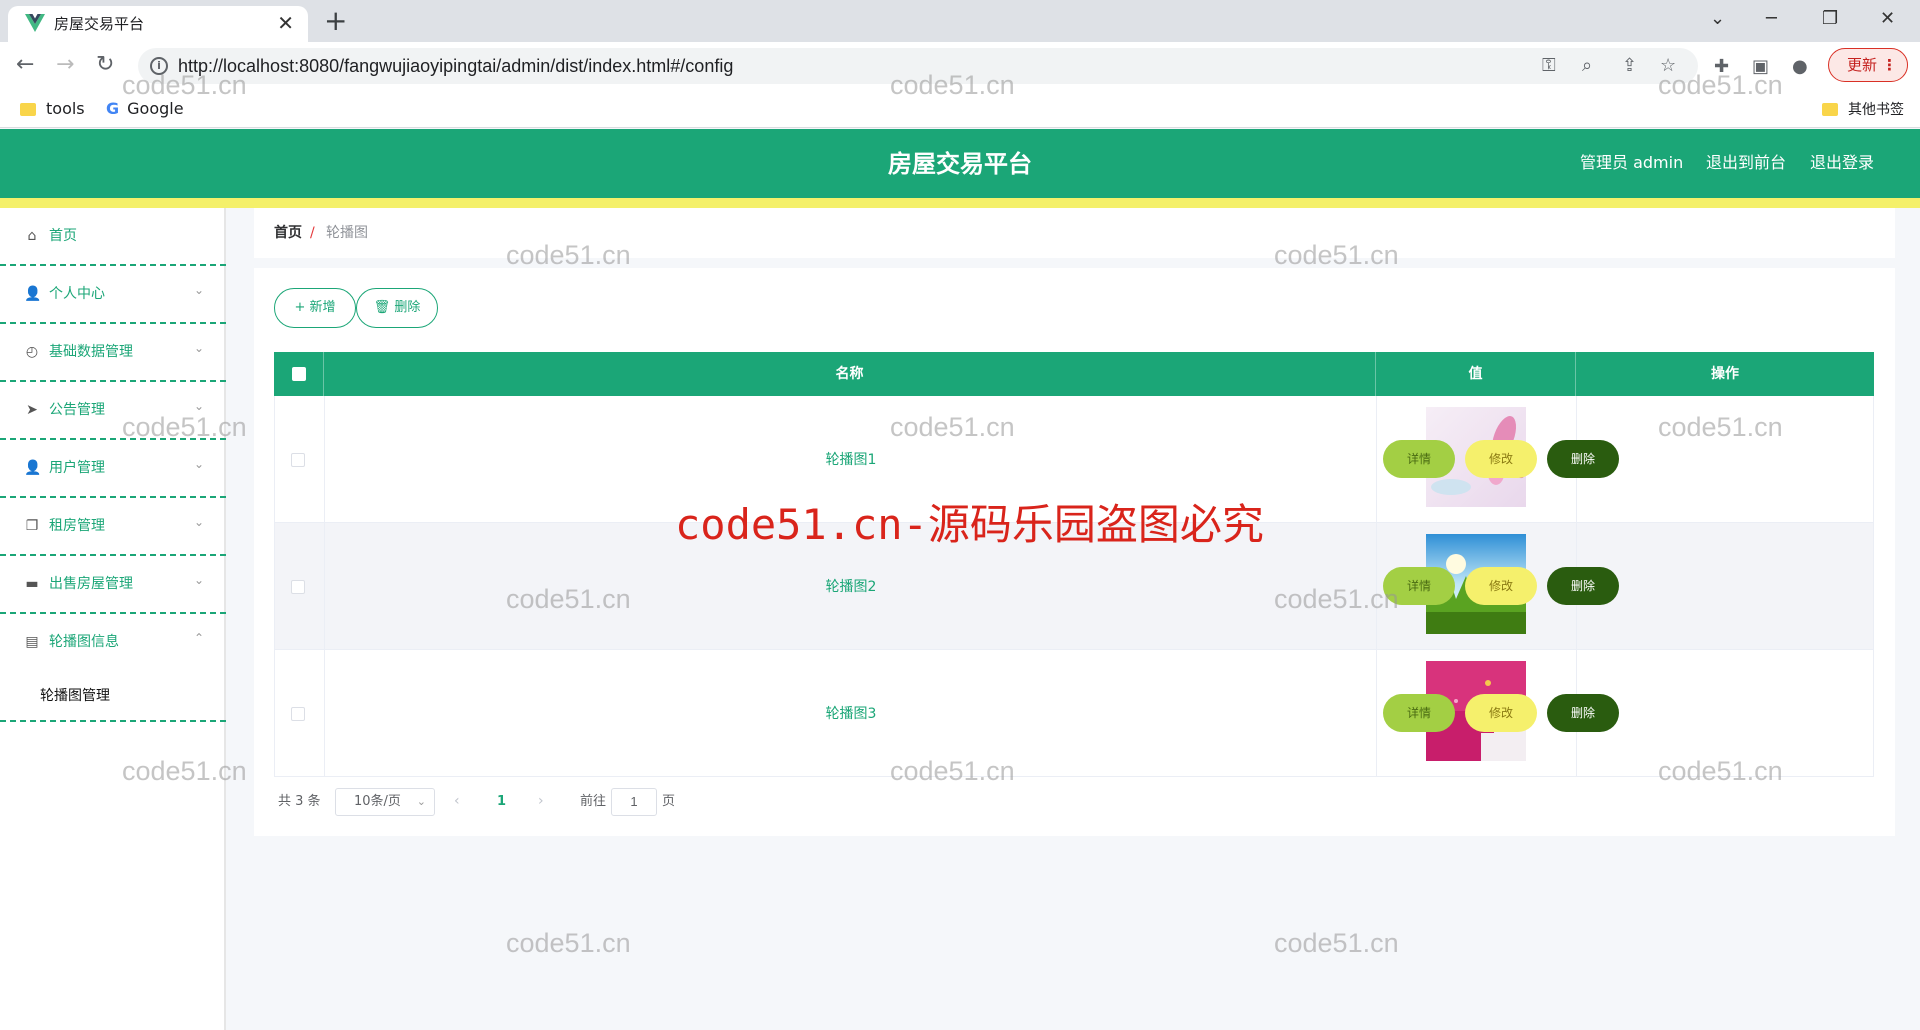 This screenshot has height=1030, width=1920. Describe the element at coordinates (158, 24) in the screenshot. I see `browser-tab: 房屋交易平台 ✕` at that location.